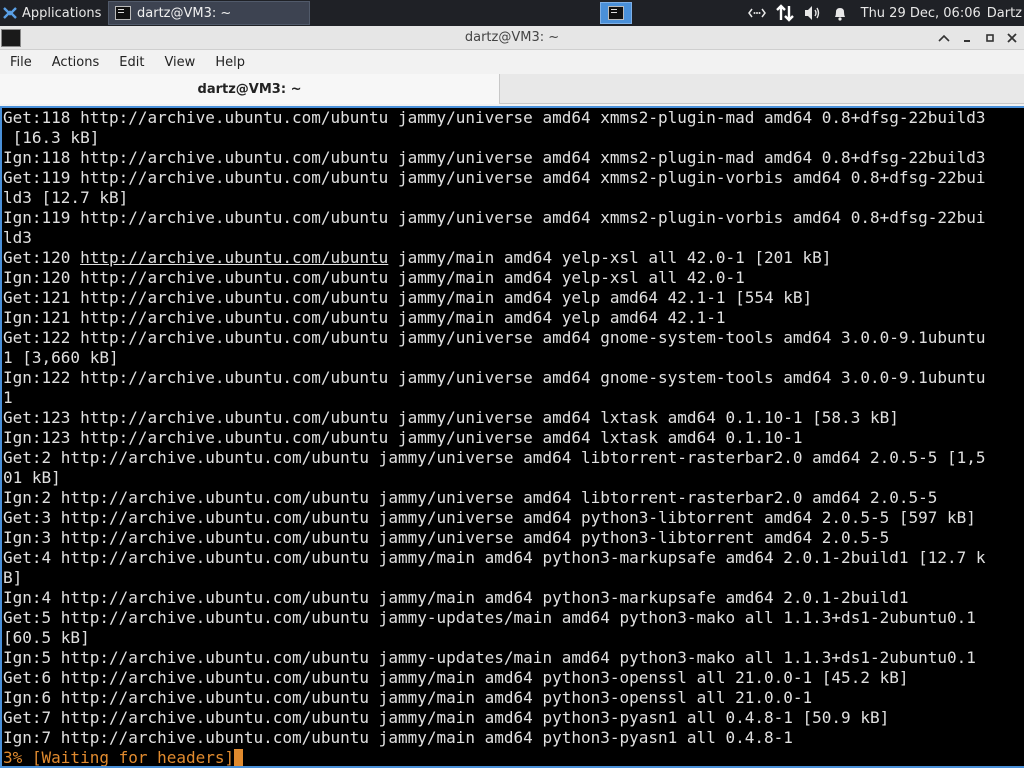 The image size is (1024, 768). Describe the element at coordinates (840, 13) in the screenshot. I see `notification-bell-icon` at that location.